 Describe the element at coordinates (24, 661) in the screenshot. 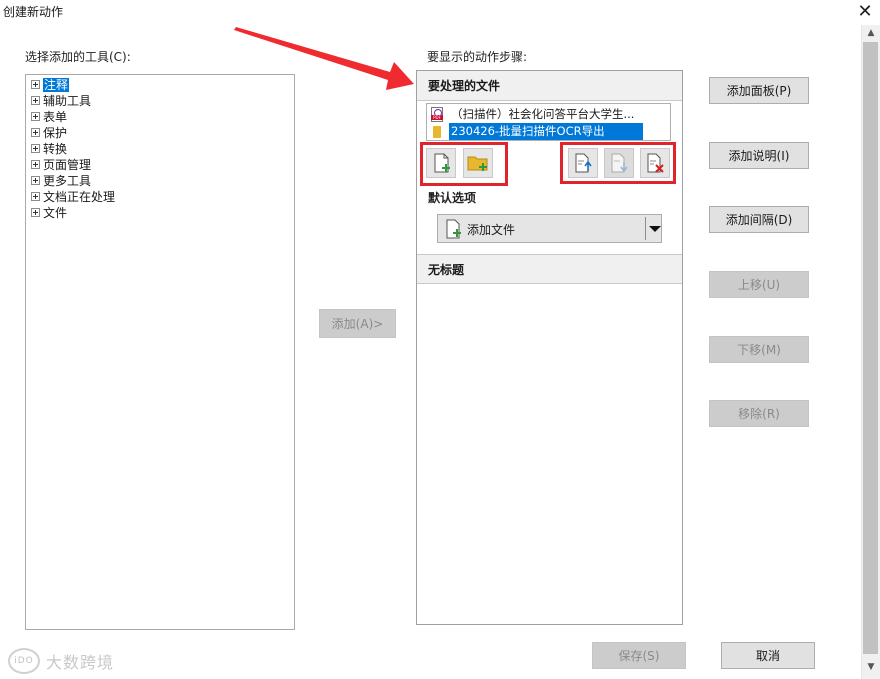

I see `watermark-logo: iDO` at that location.